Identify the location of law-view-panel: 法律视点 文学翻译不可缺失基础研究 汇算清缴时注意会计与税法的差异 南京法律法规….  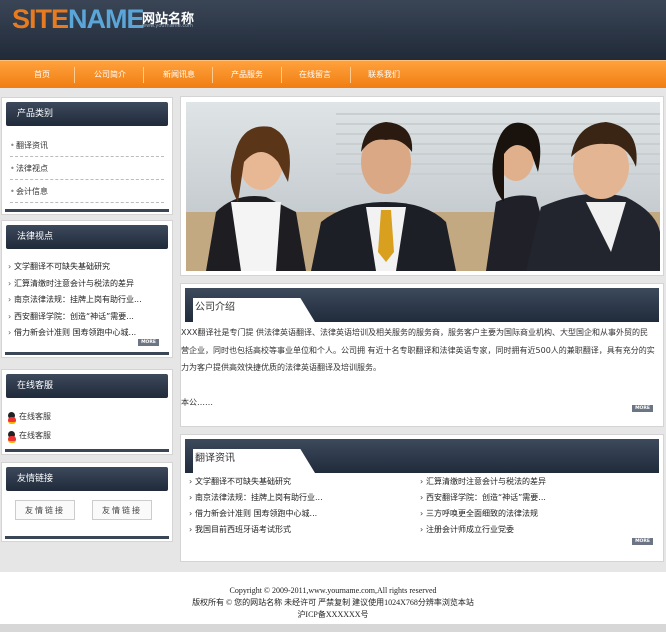
(87, 289).